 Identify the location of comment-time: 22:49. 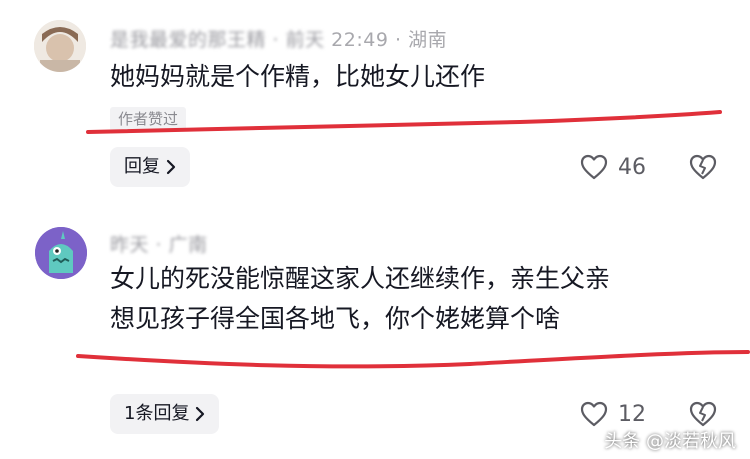
(360, 40).